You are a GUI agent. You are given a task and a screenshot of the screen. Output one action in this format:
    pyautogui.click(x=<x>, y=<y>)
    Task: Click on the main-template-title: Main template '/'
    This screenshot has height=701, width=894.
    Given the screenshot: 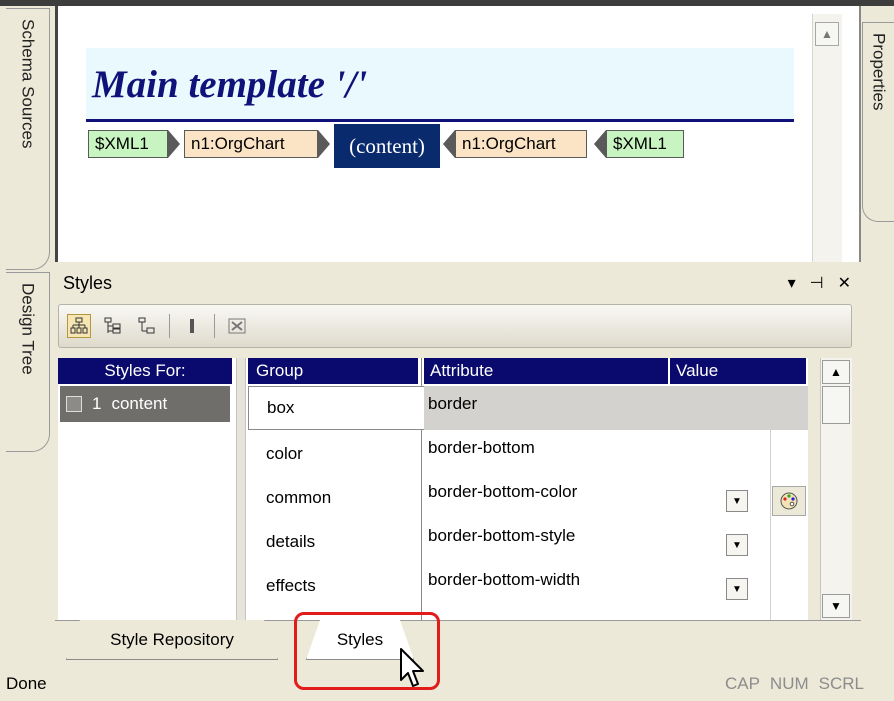 What is the action you would take?
    pyautogui.click(x=229, y=84)
    